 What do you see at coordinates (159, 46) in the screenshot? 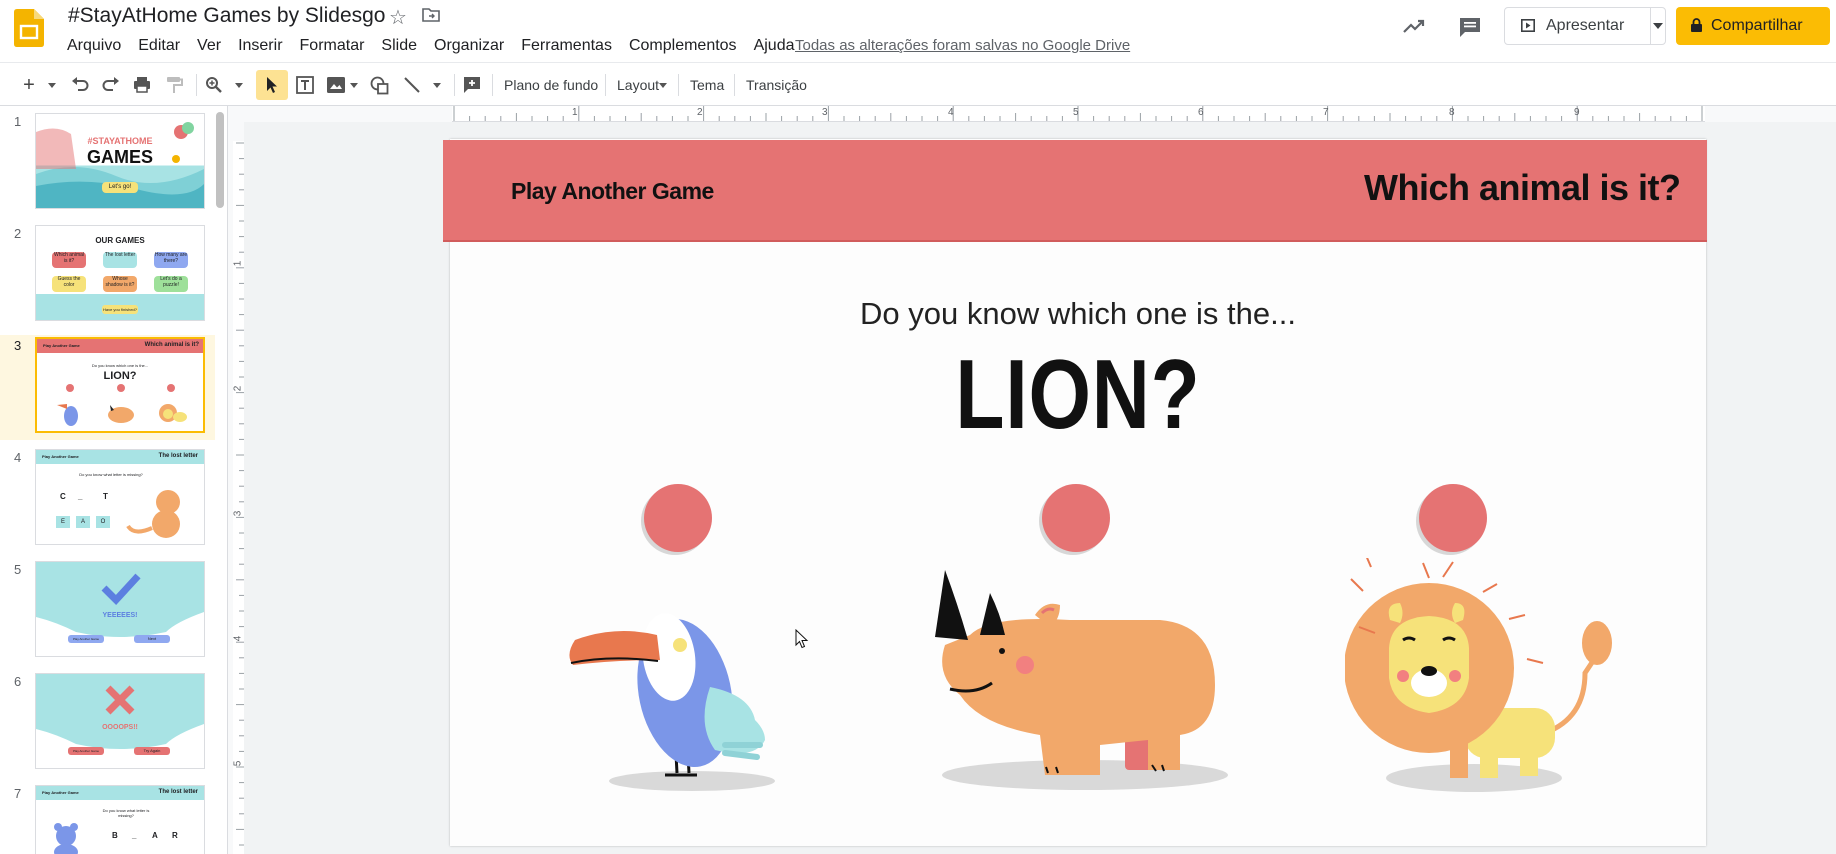
I see `menu-editar: Editar` at bounding box center [159, 46].